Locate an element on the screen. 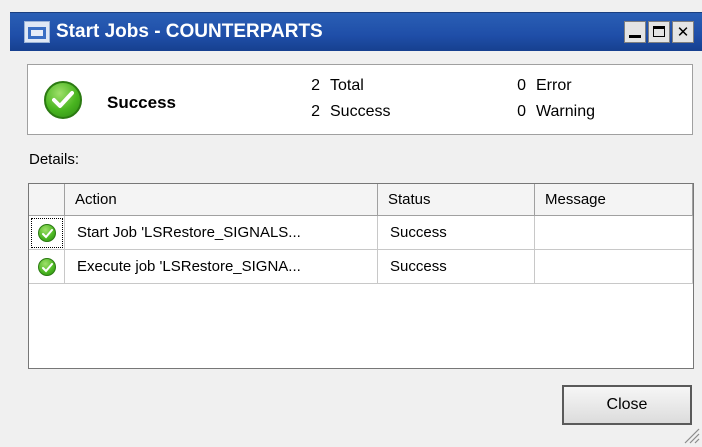 The width and height of the screenshot is (702, 447). status-column-header: Status is located at coordinates (456, 200).